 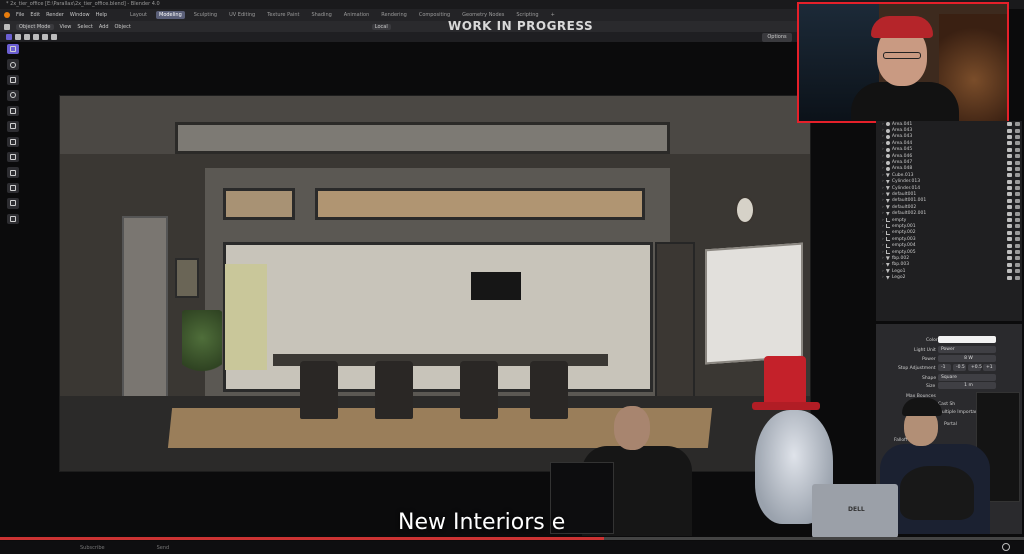 I want to click on blender-logo-icon, so click(x=7, y=15).